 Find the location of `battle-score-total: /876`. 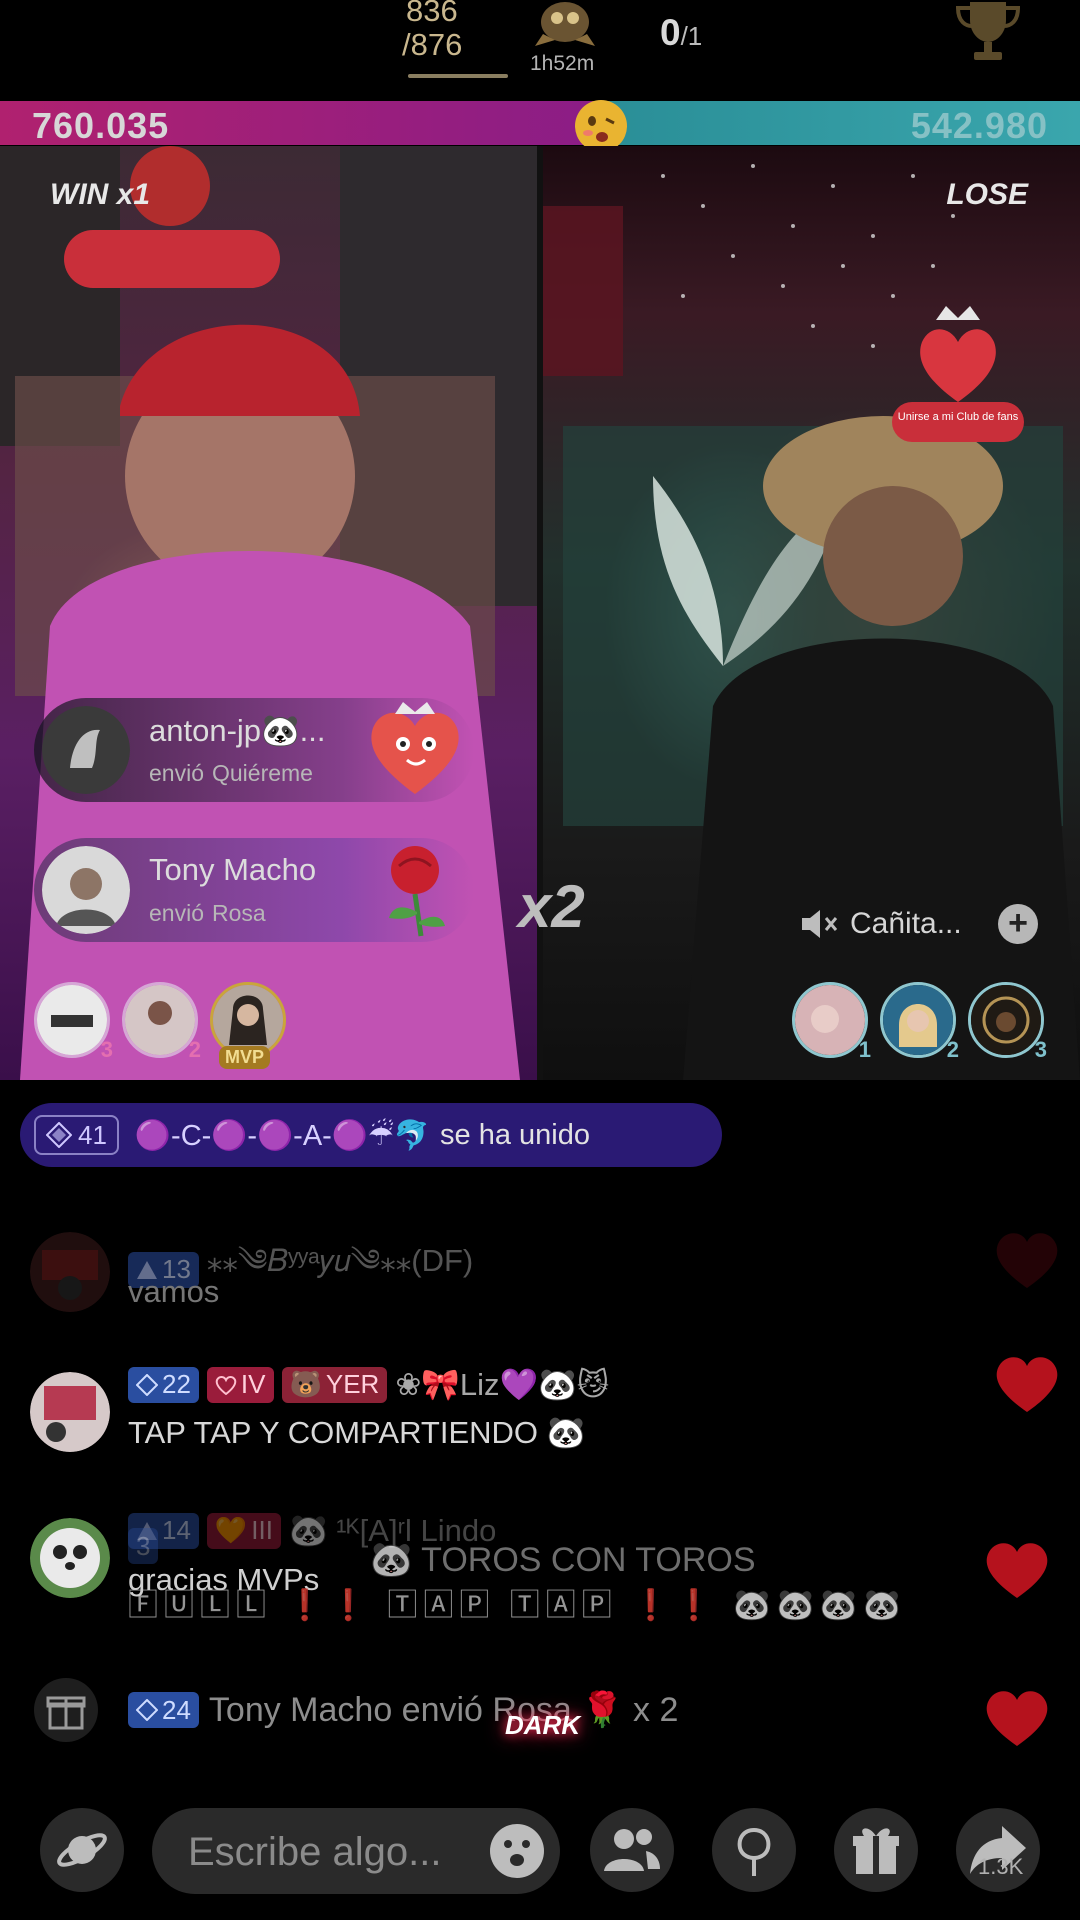

battle-score-total: /876 is located at coordinates (432, 44).